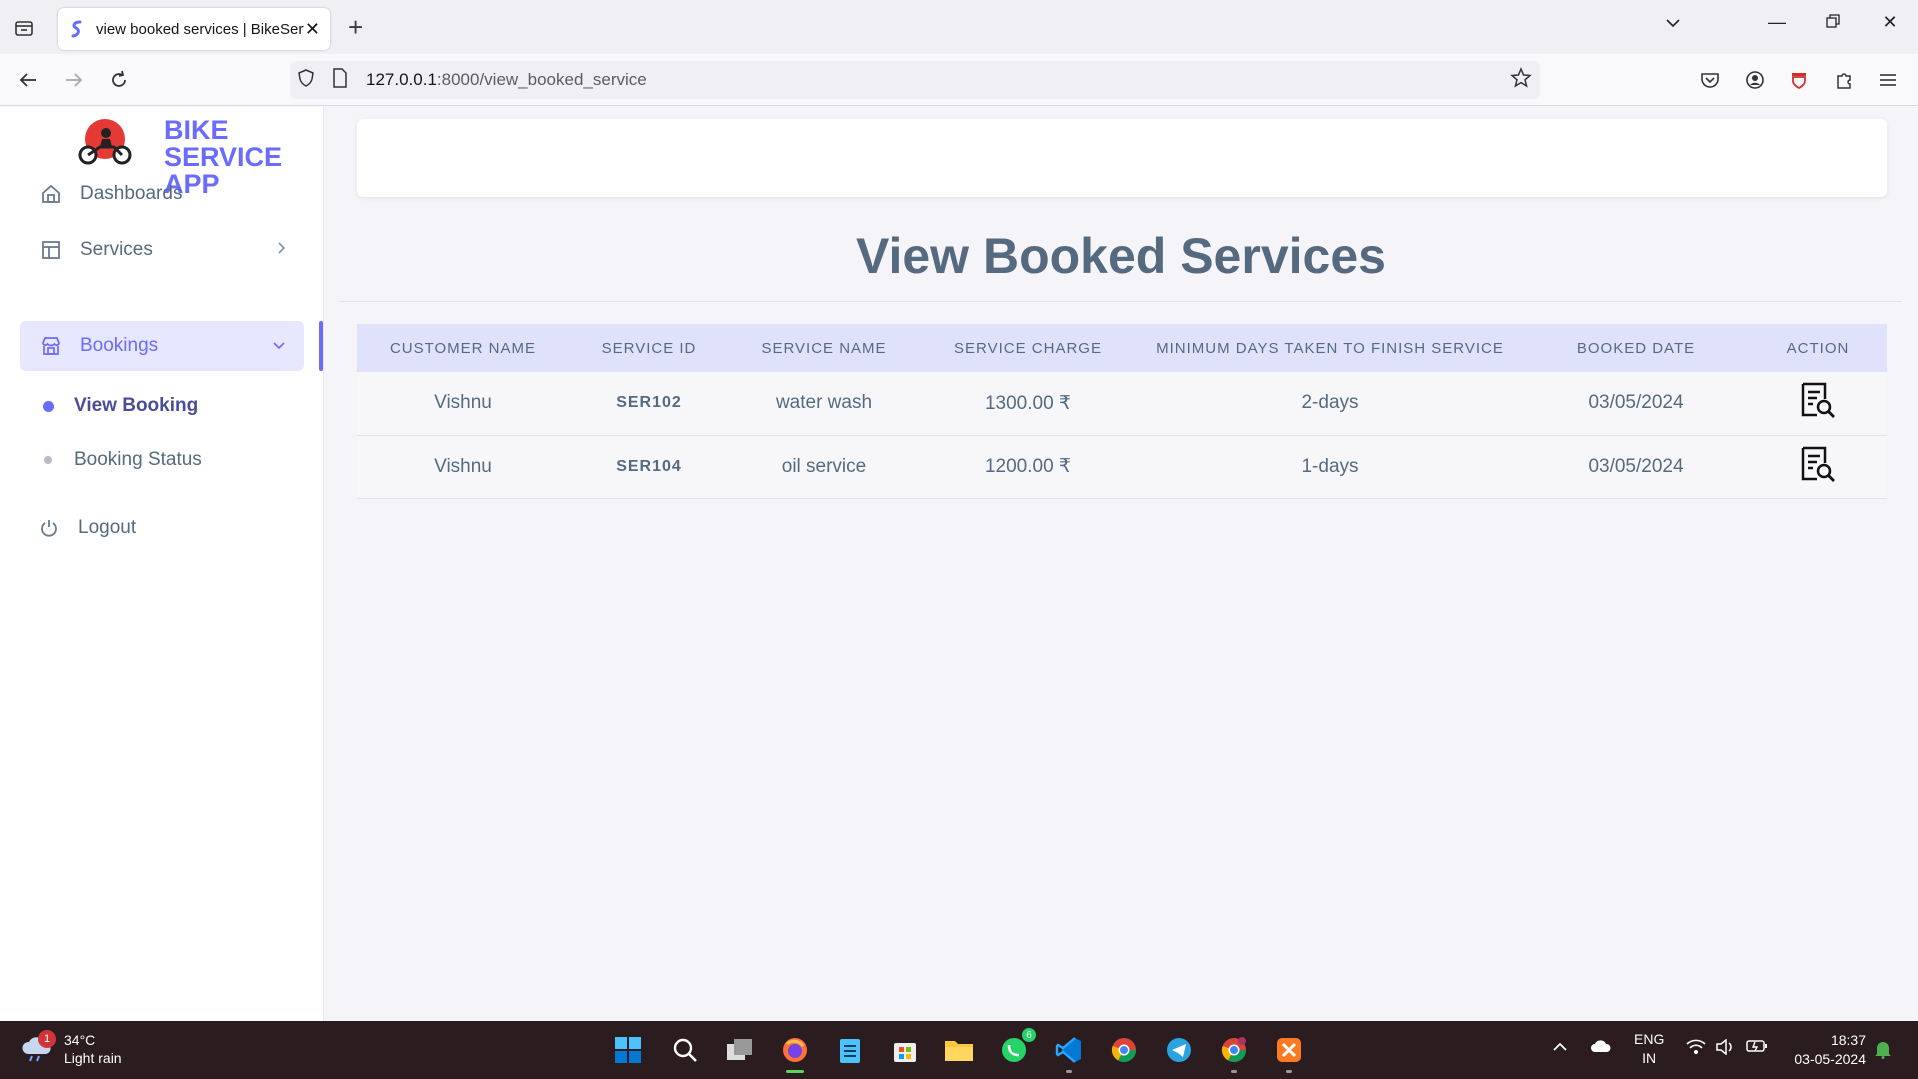 The image size is (1918, 1079). What do you see at coordinates (1830, 1050) in the screenshot?
I see `system-clock: 18:37 03-05-2024` at bounding box center [1830, 1050].